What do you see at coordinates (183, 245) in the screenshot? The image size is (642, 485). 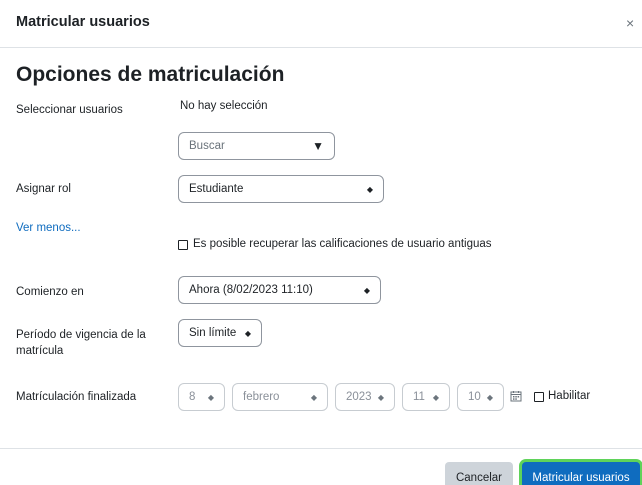 I see `recover-grades-checkbox` at bounding box center [183, 245].